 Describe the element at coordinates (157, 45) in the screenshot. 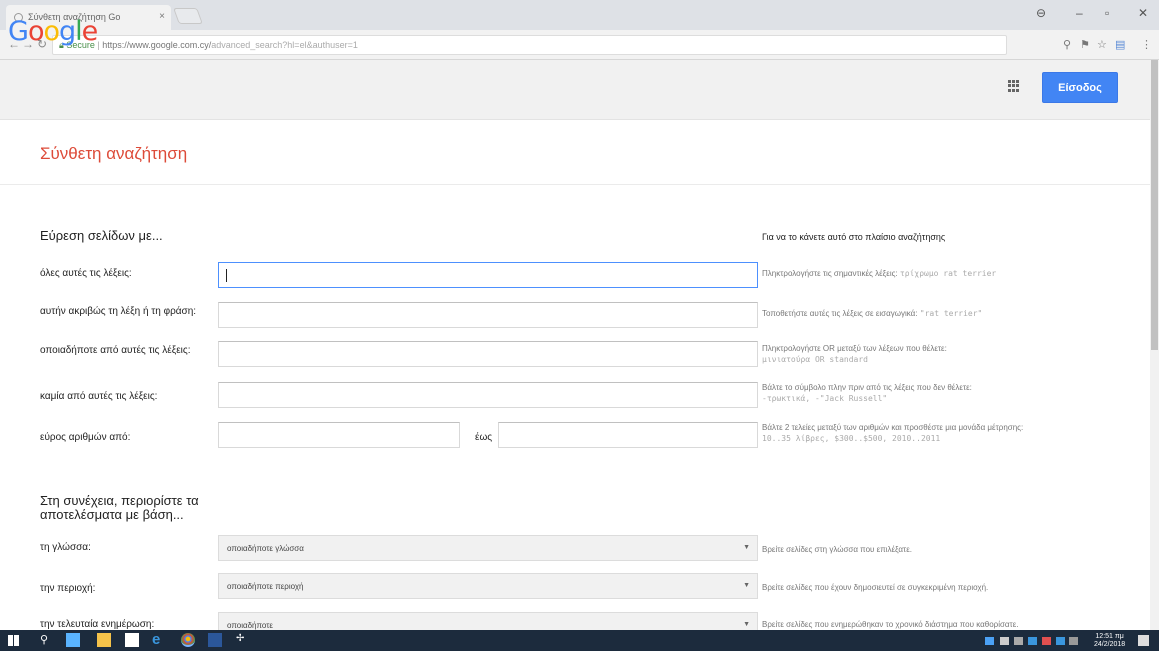

I see `url-host: https://www.google.com.cy/` at that location.